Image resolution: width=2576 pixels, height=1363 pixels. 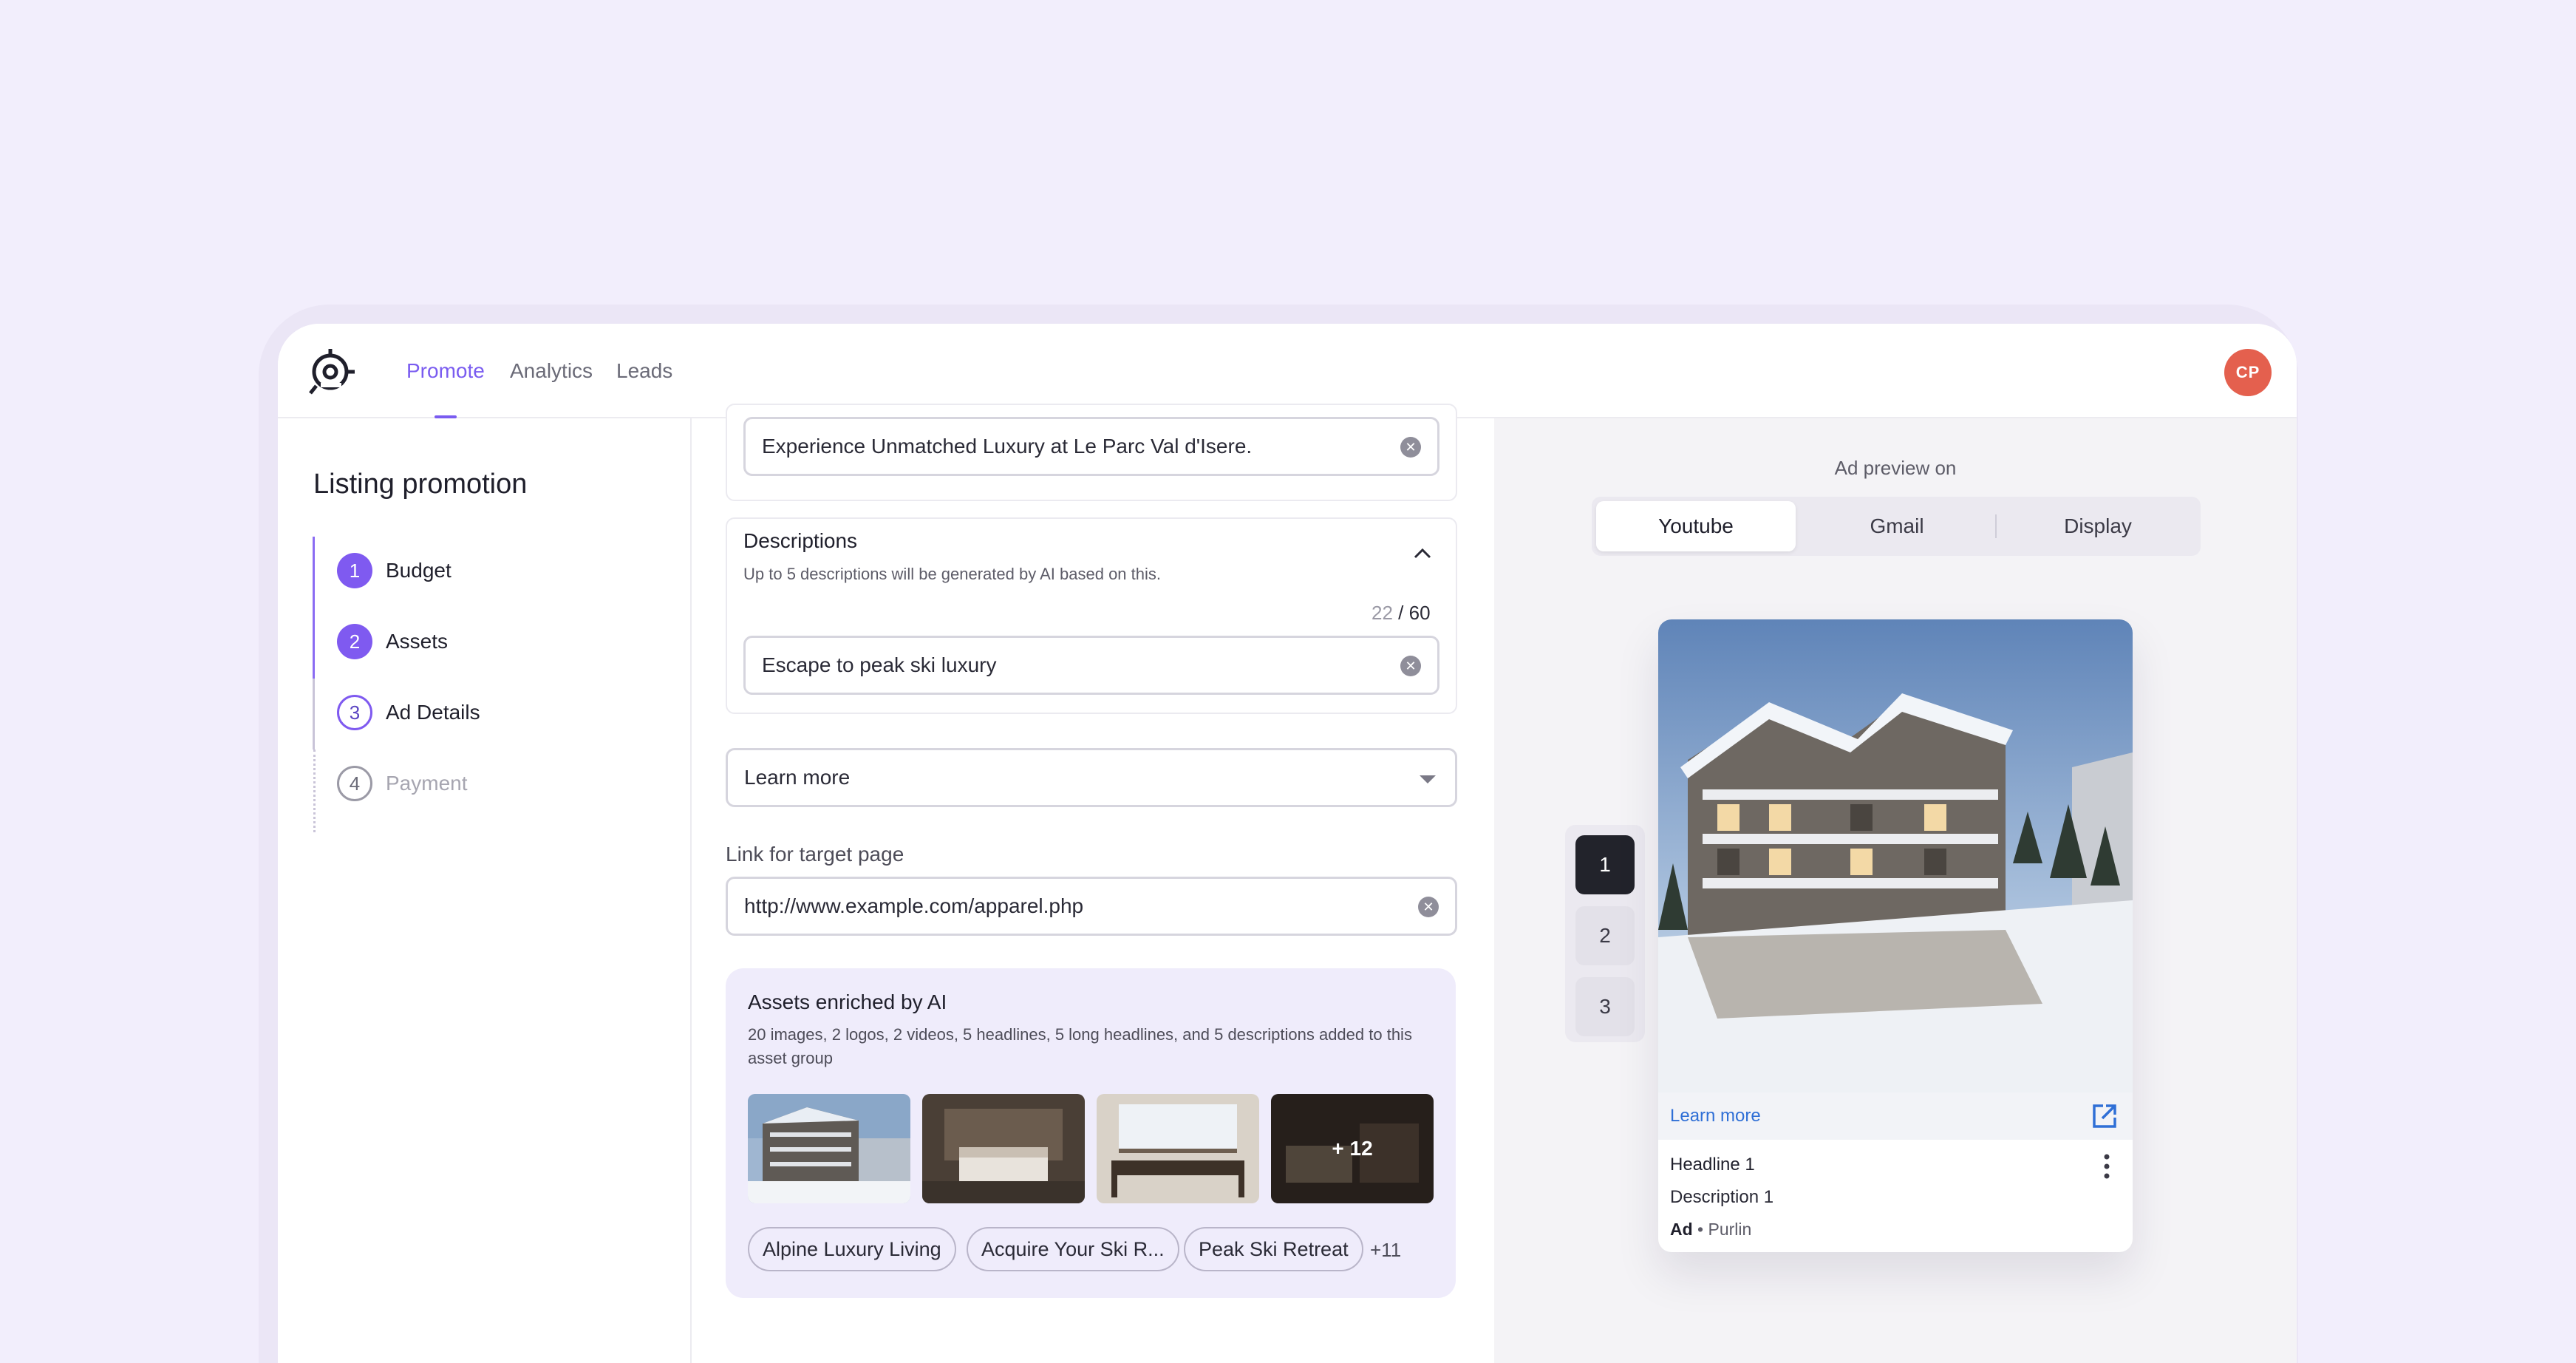 I want to click on tab-youtube: Youtube, so click(x=1696, y=526).